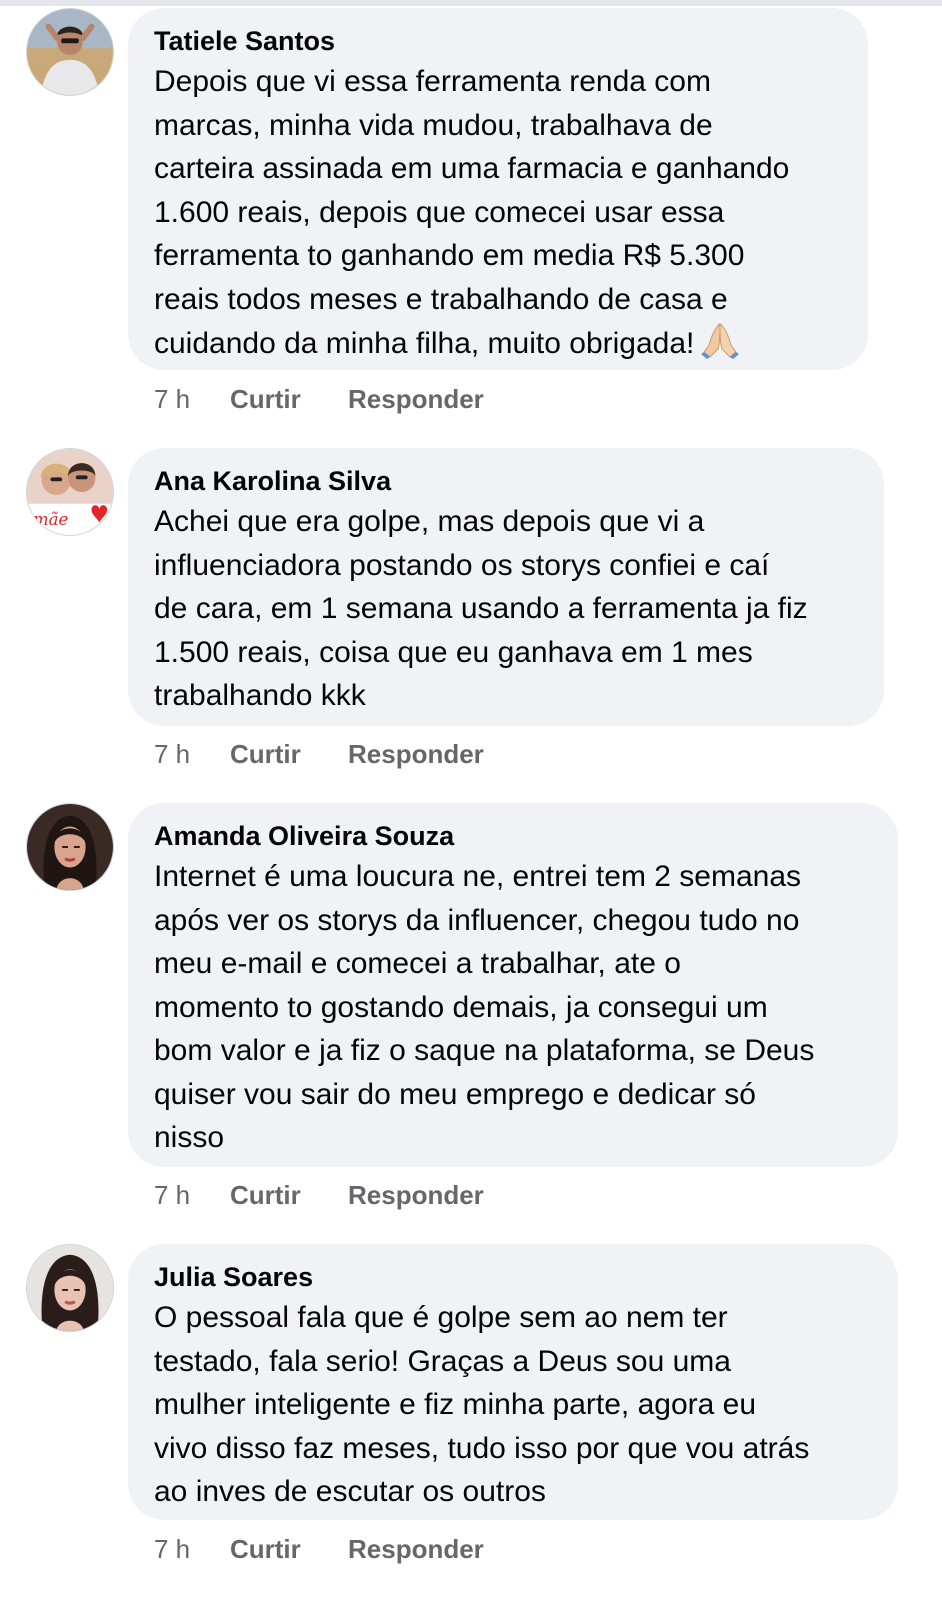  What do you see at coordinates (506, 481) in the screenshot?
I see `comment-author: Ana Karolina Silva` at bounding box center [506, 481].